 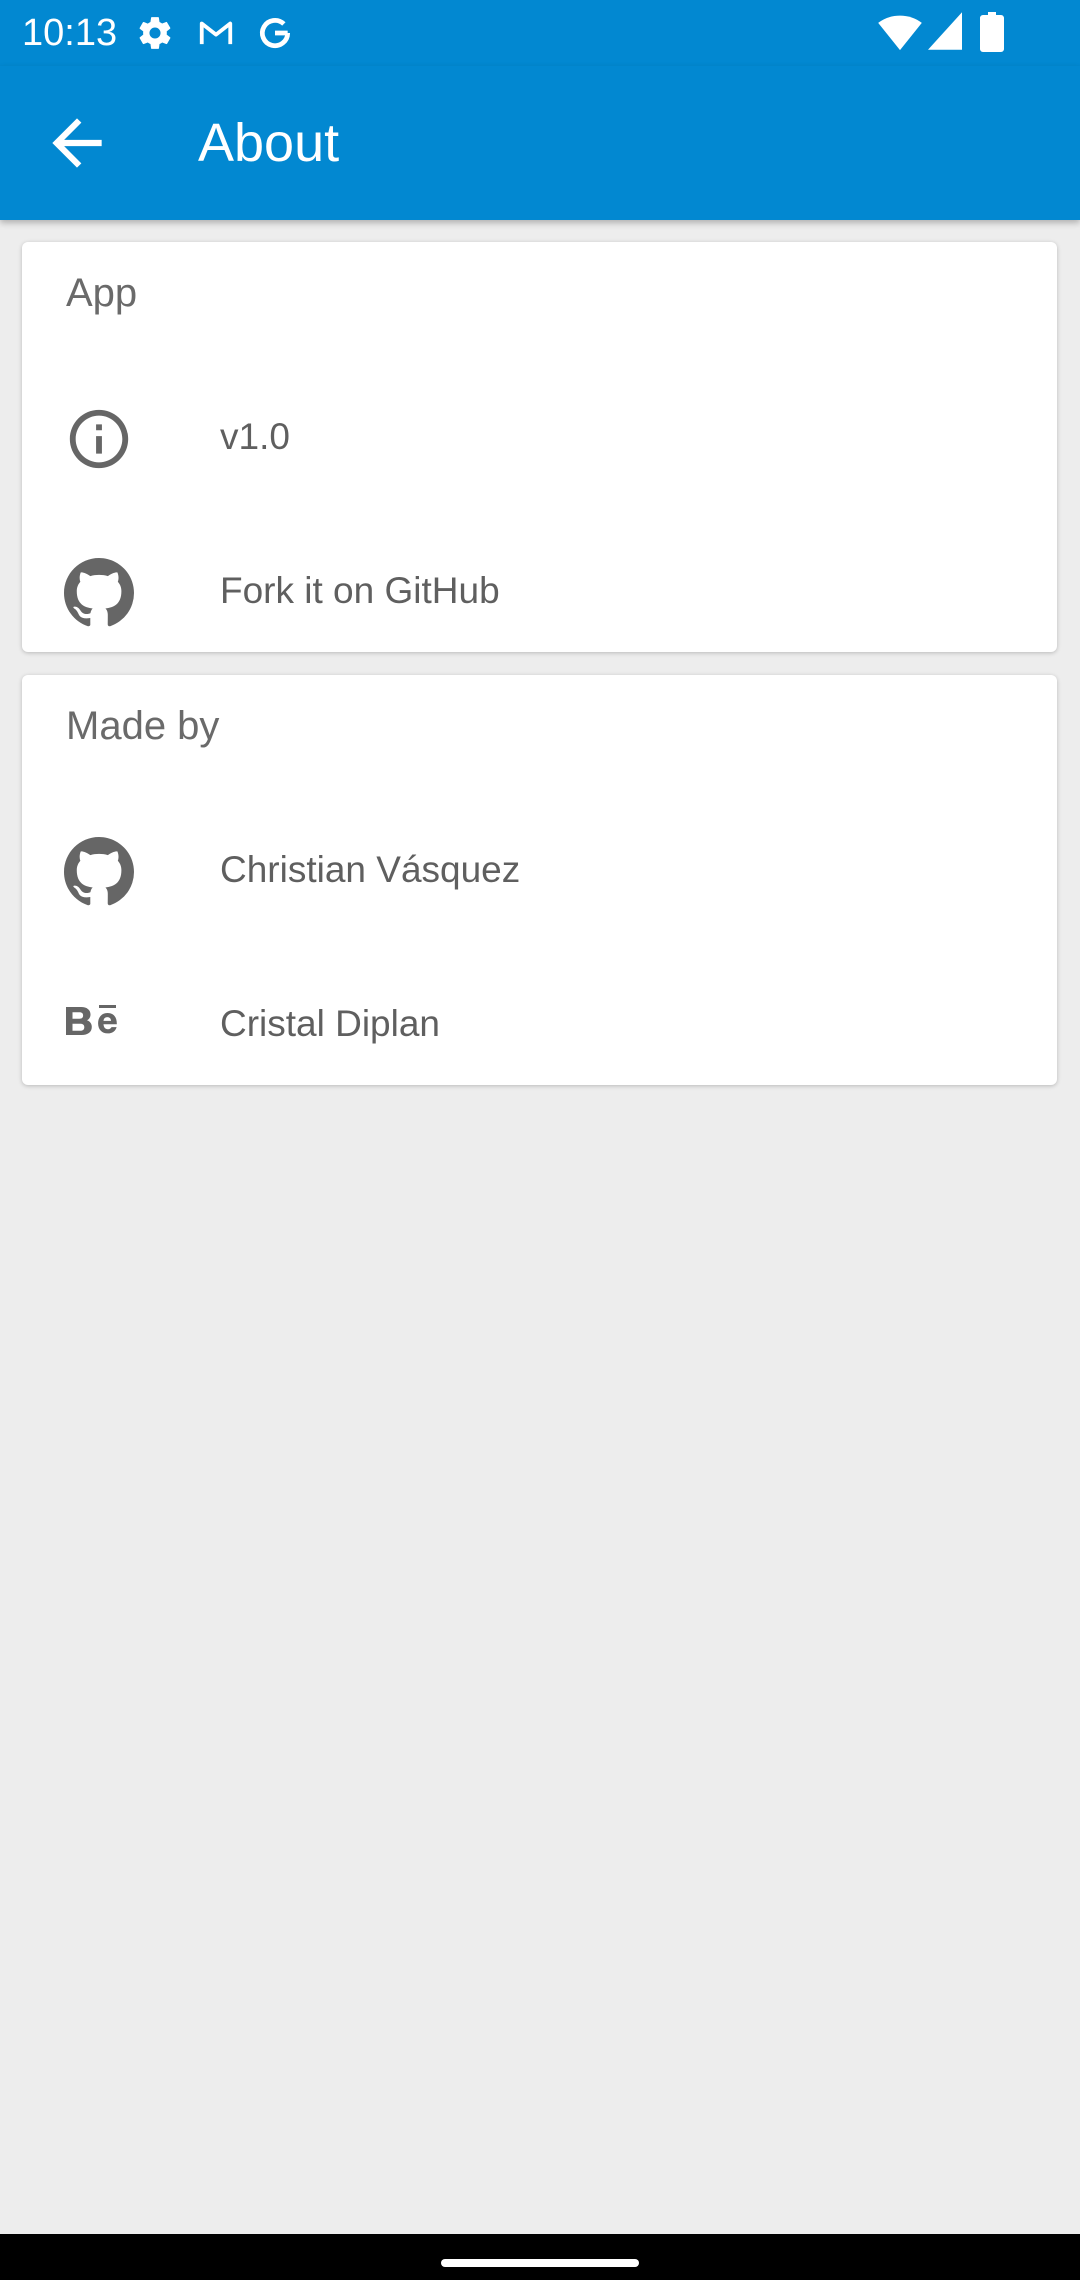 I want to click on wifi-icon, so click(x=900, y=34).